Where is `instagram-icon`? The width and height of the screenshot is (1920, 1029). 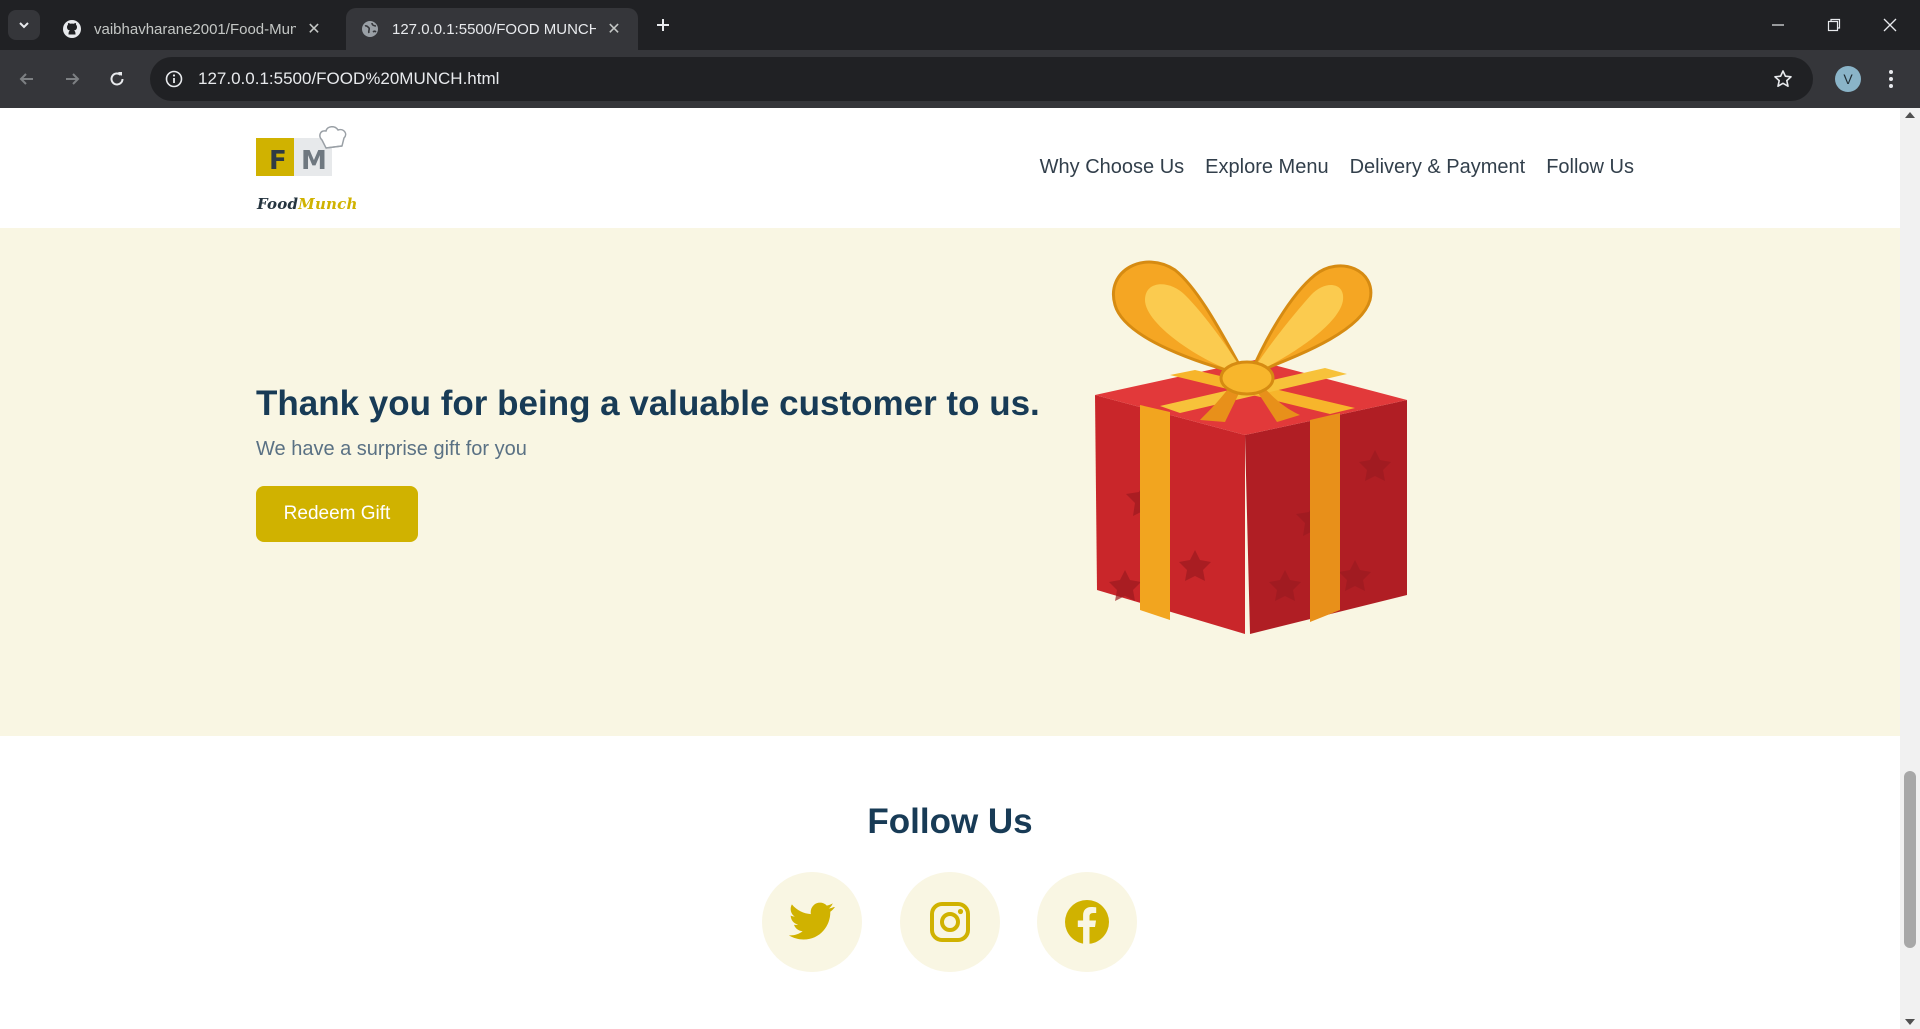 instagram-icon is located at coordinates (950, 922).